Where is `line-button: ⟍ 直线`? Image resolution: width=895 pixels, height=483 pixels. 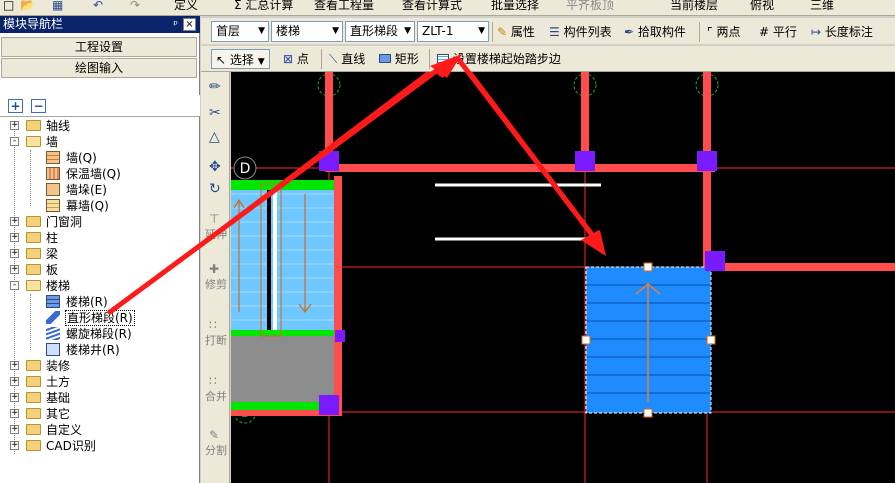 line-button: ⟍ 直线 is located at coordinates (347, 59).